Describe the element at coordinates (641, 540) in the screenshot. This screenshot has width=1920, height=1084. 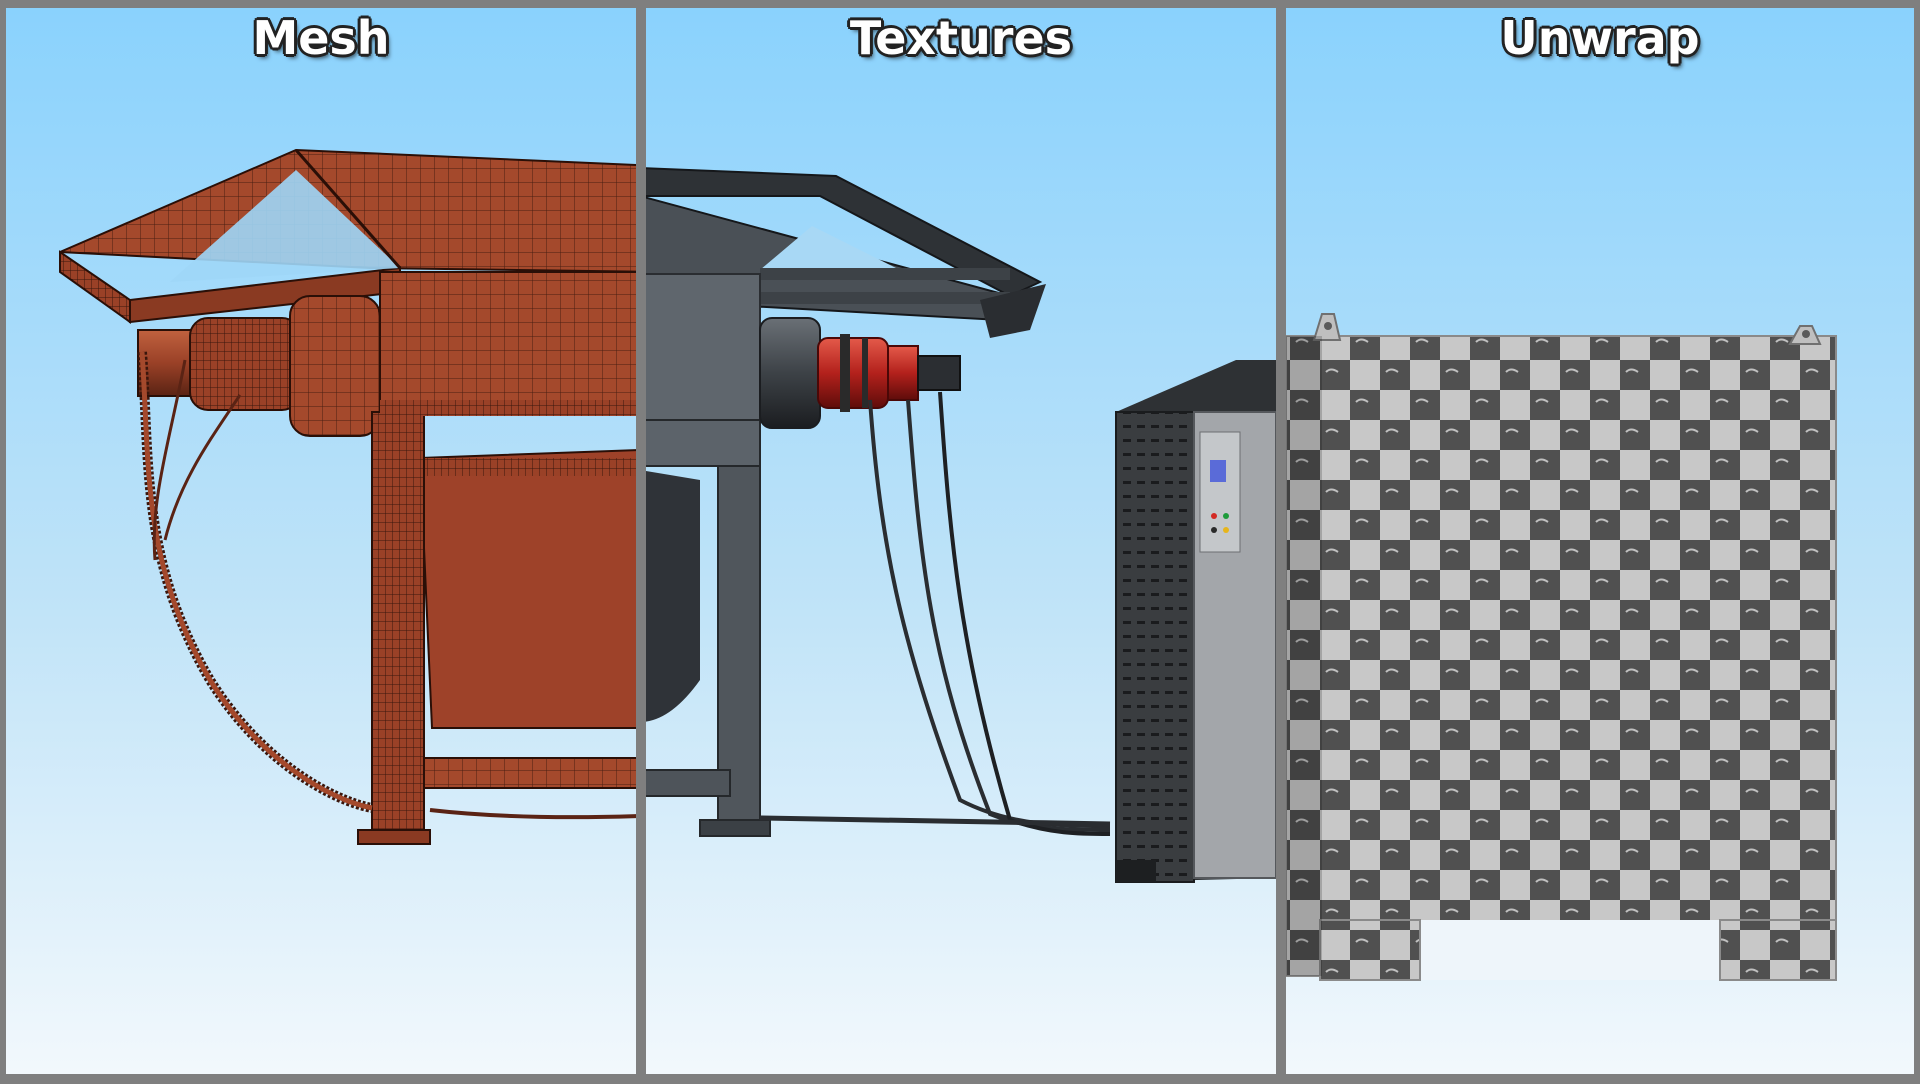
I see `divider-left` at that location.